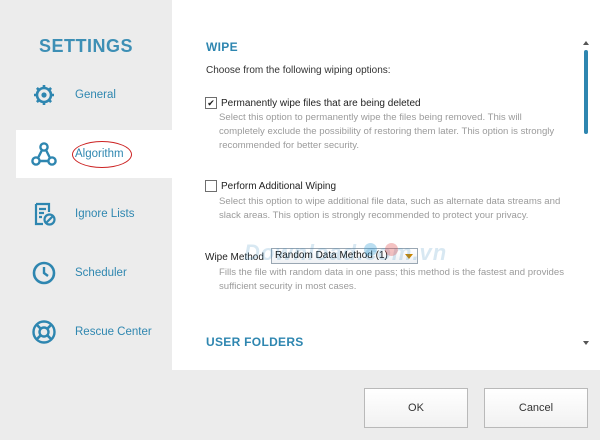 This screenshot has height=440, width=600. What do you see at coordinates (279, 186) in the screenshot?
I see `option-label: Perform Additional Wiping` at bounding box center [279, 186].